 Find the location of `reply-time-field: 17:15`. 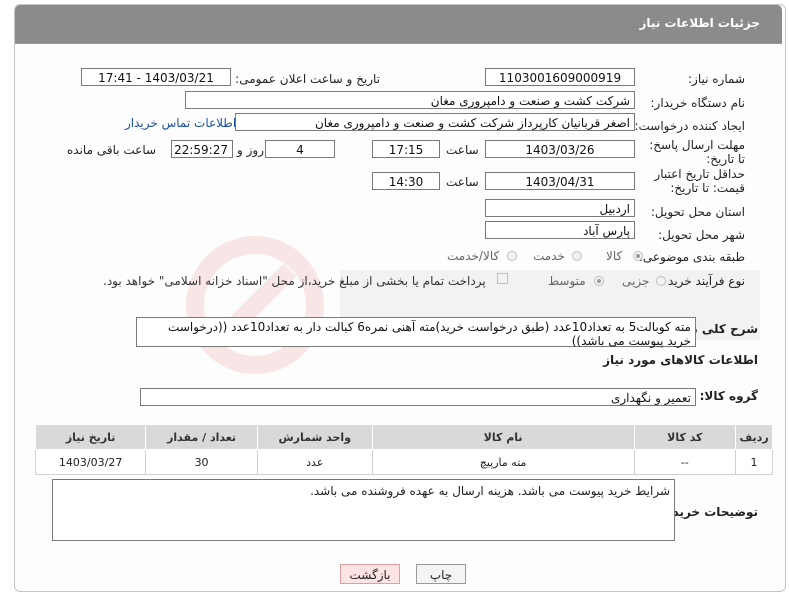

reply-time-field: 17:15 is located at coordinates (406, 149).